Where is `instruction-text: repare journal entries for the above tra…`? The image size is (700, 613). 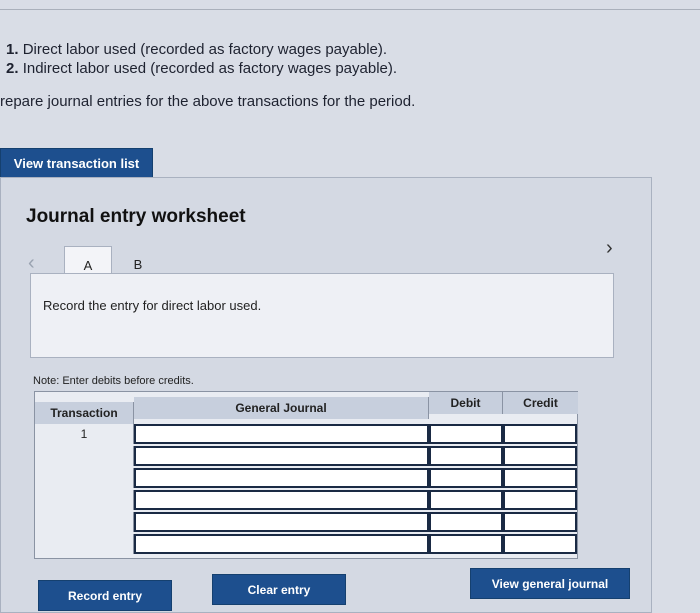 instruction-text: repare journal entries for the above tra… is located at coordinates (208, 101).